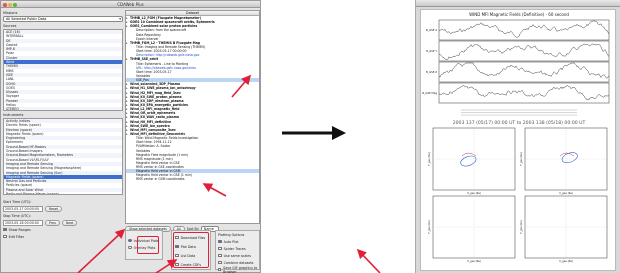  What do you see at coordinates (192, 179) in the screenshot?
I see `dataset-tree-row: RMS vector in GSM coordinates` at bounding box center [192, 179].